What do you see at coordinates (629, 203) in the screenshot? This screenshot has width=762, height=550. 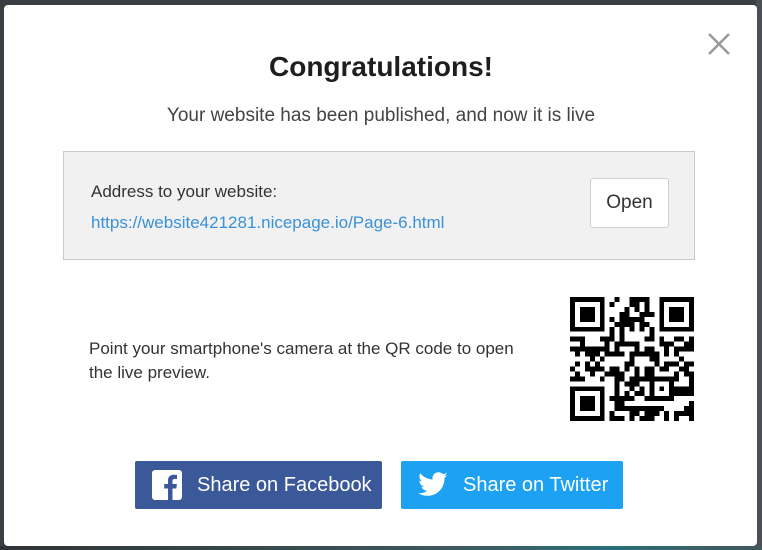 I see `open-button: Open` at bounding box center [629, 203].